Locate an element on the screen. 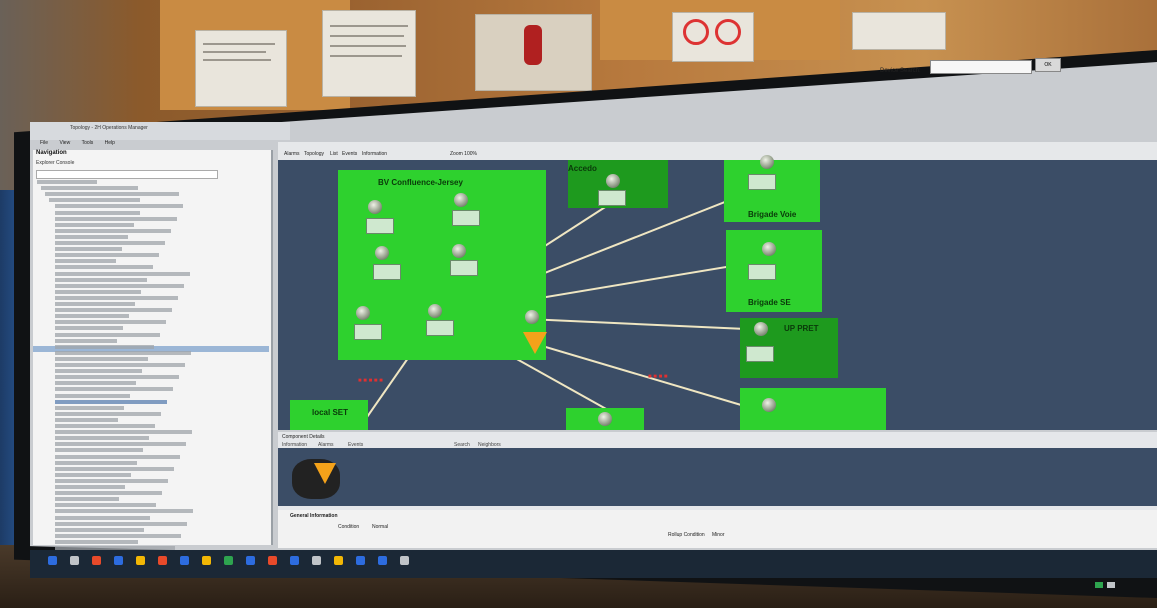  device-search-input is located at coordinates (981, 67).